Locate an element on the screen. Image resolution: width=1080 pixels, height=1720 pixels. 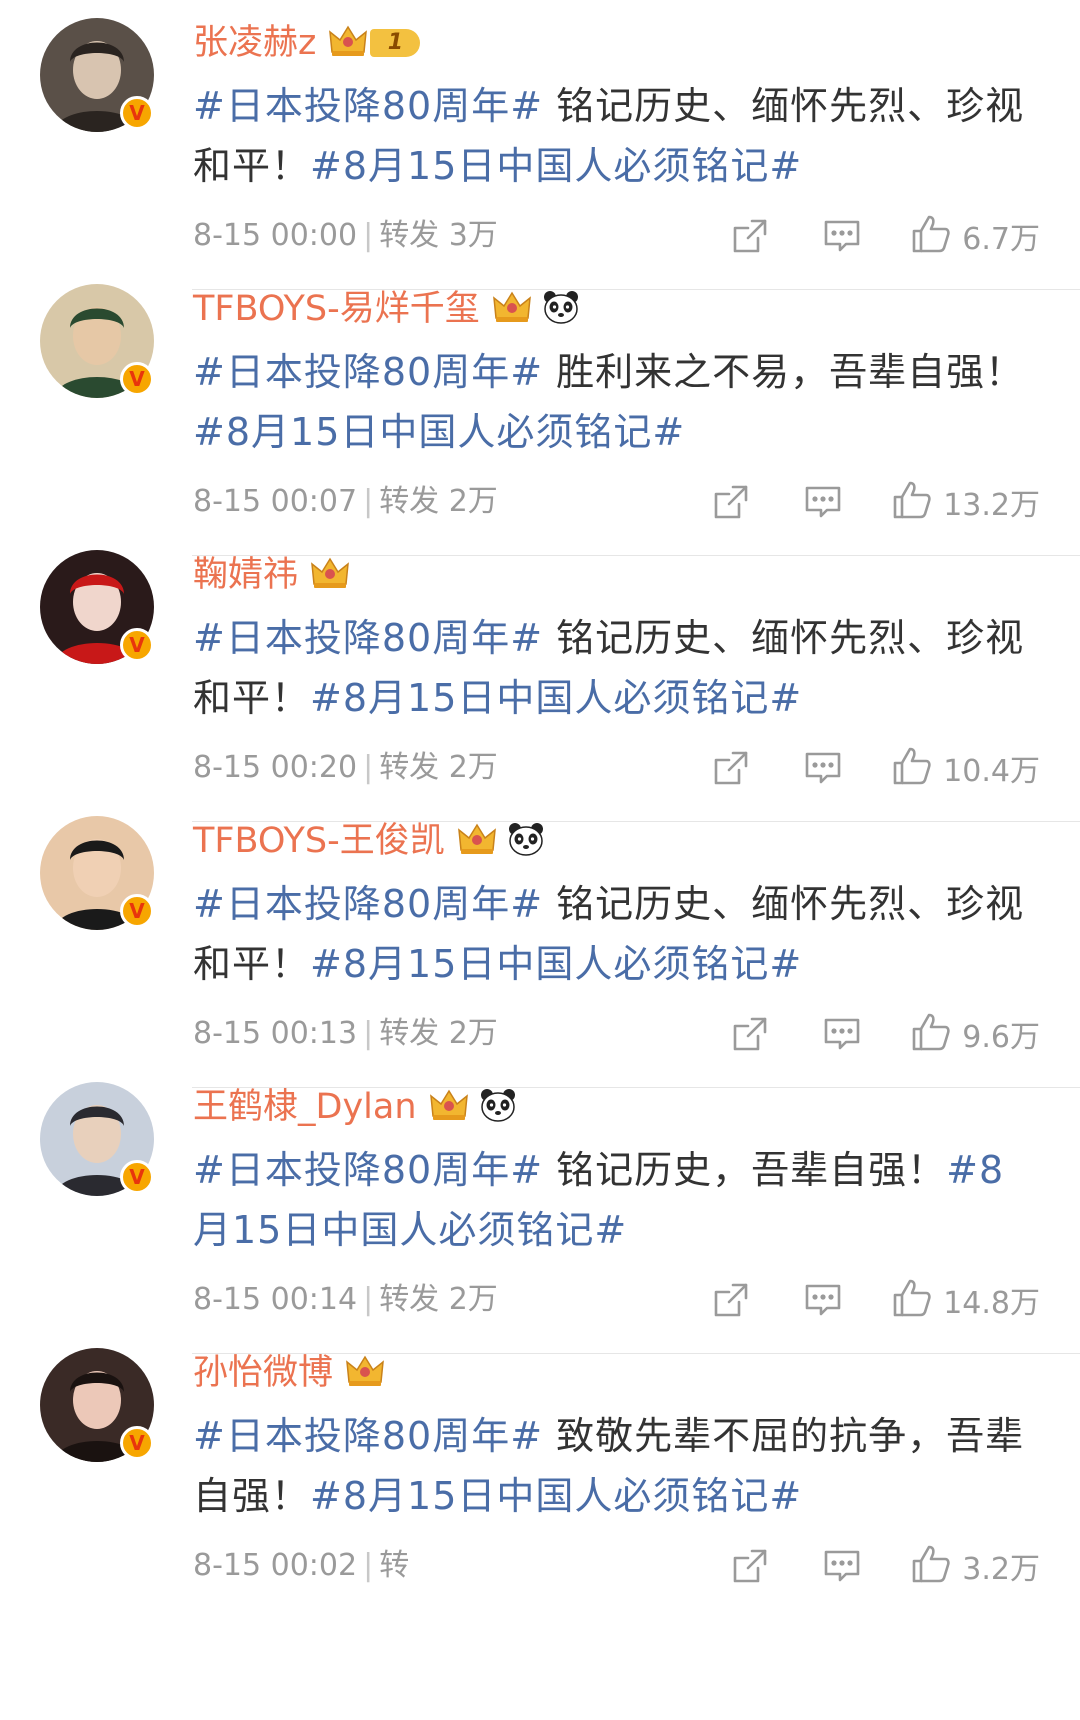
post-meta: 8-15 00:20 | 转发 2万 is located at coordinates (345, 768).